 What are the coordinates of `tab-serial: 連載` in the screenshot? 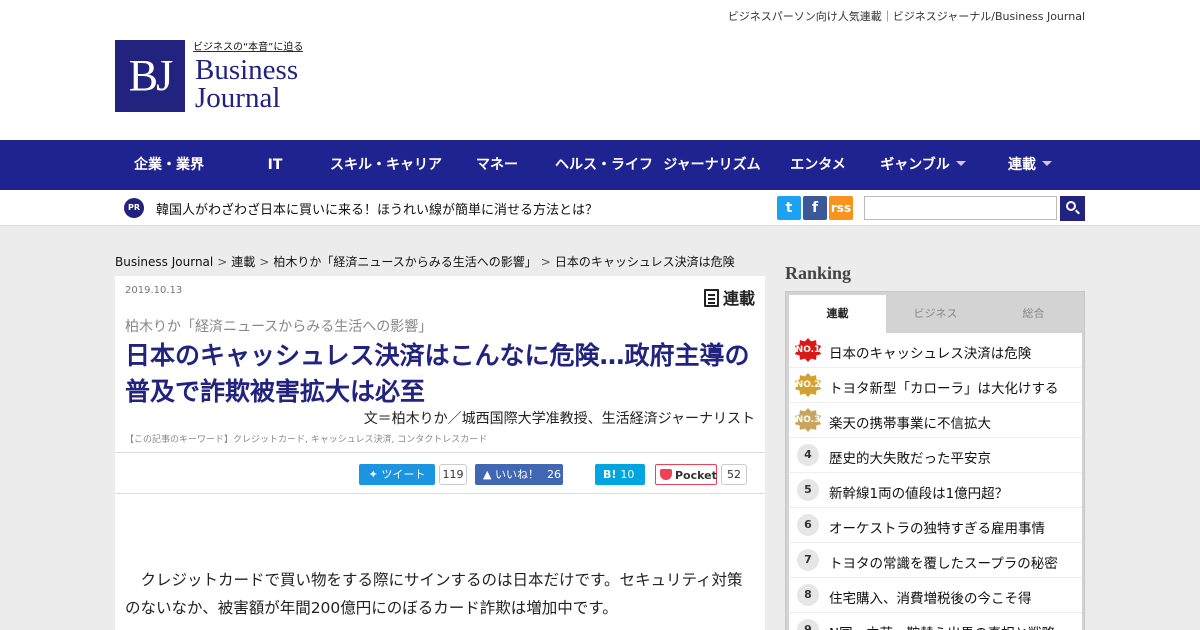 It's located at (837, 314).